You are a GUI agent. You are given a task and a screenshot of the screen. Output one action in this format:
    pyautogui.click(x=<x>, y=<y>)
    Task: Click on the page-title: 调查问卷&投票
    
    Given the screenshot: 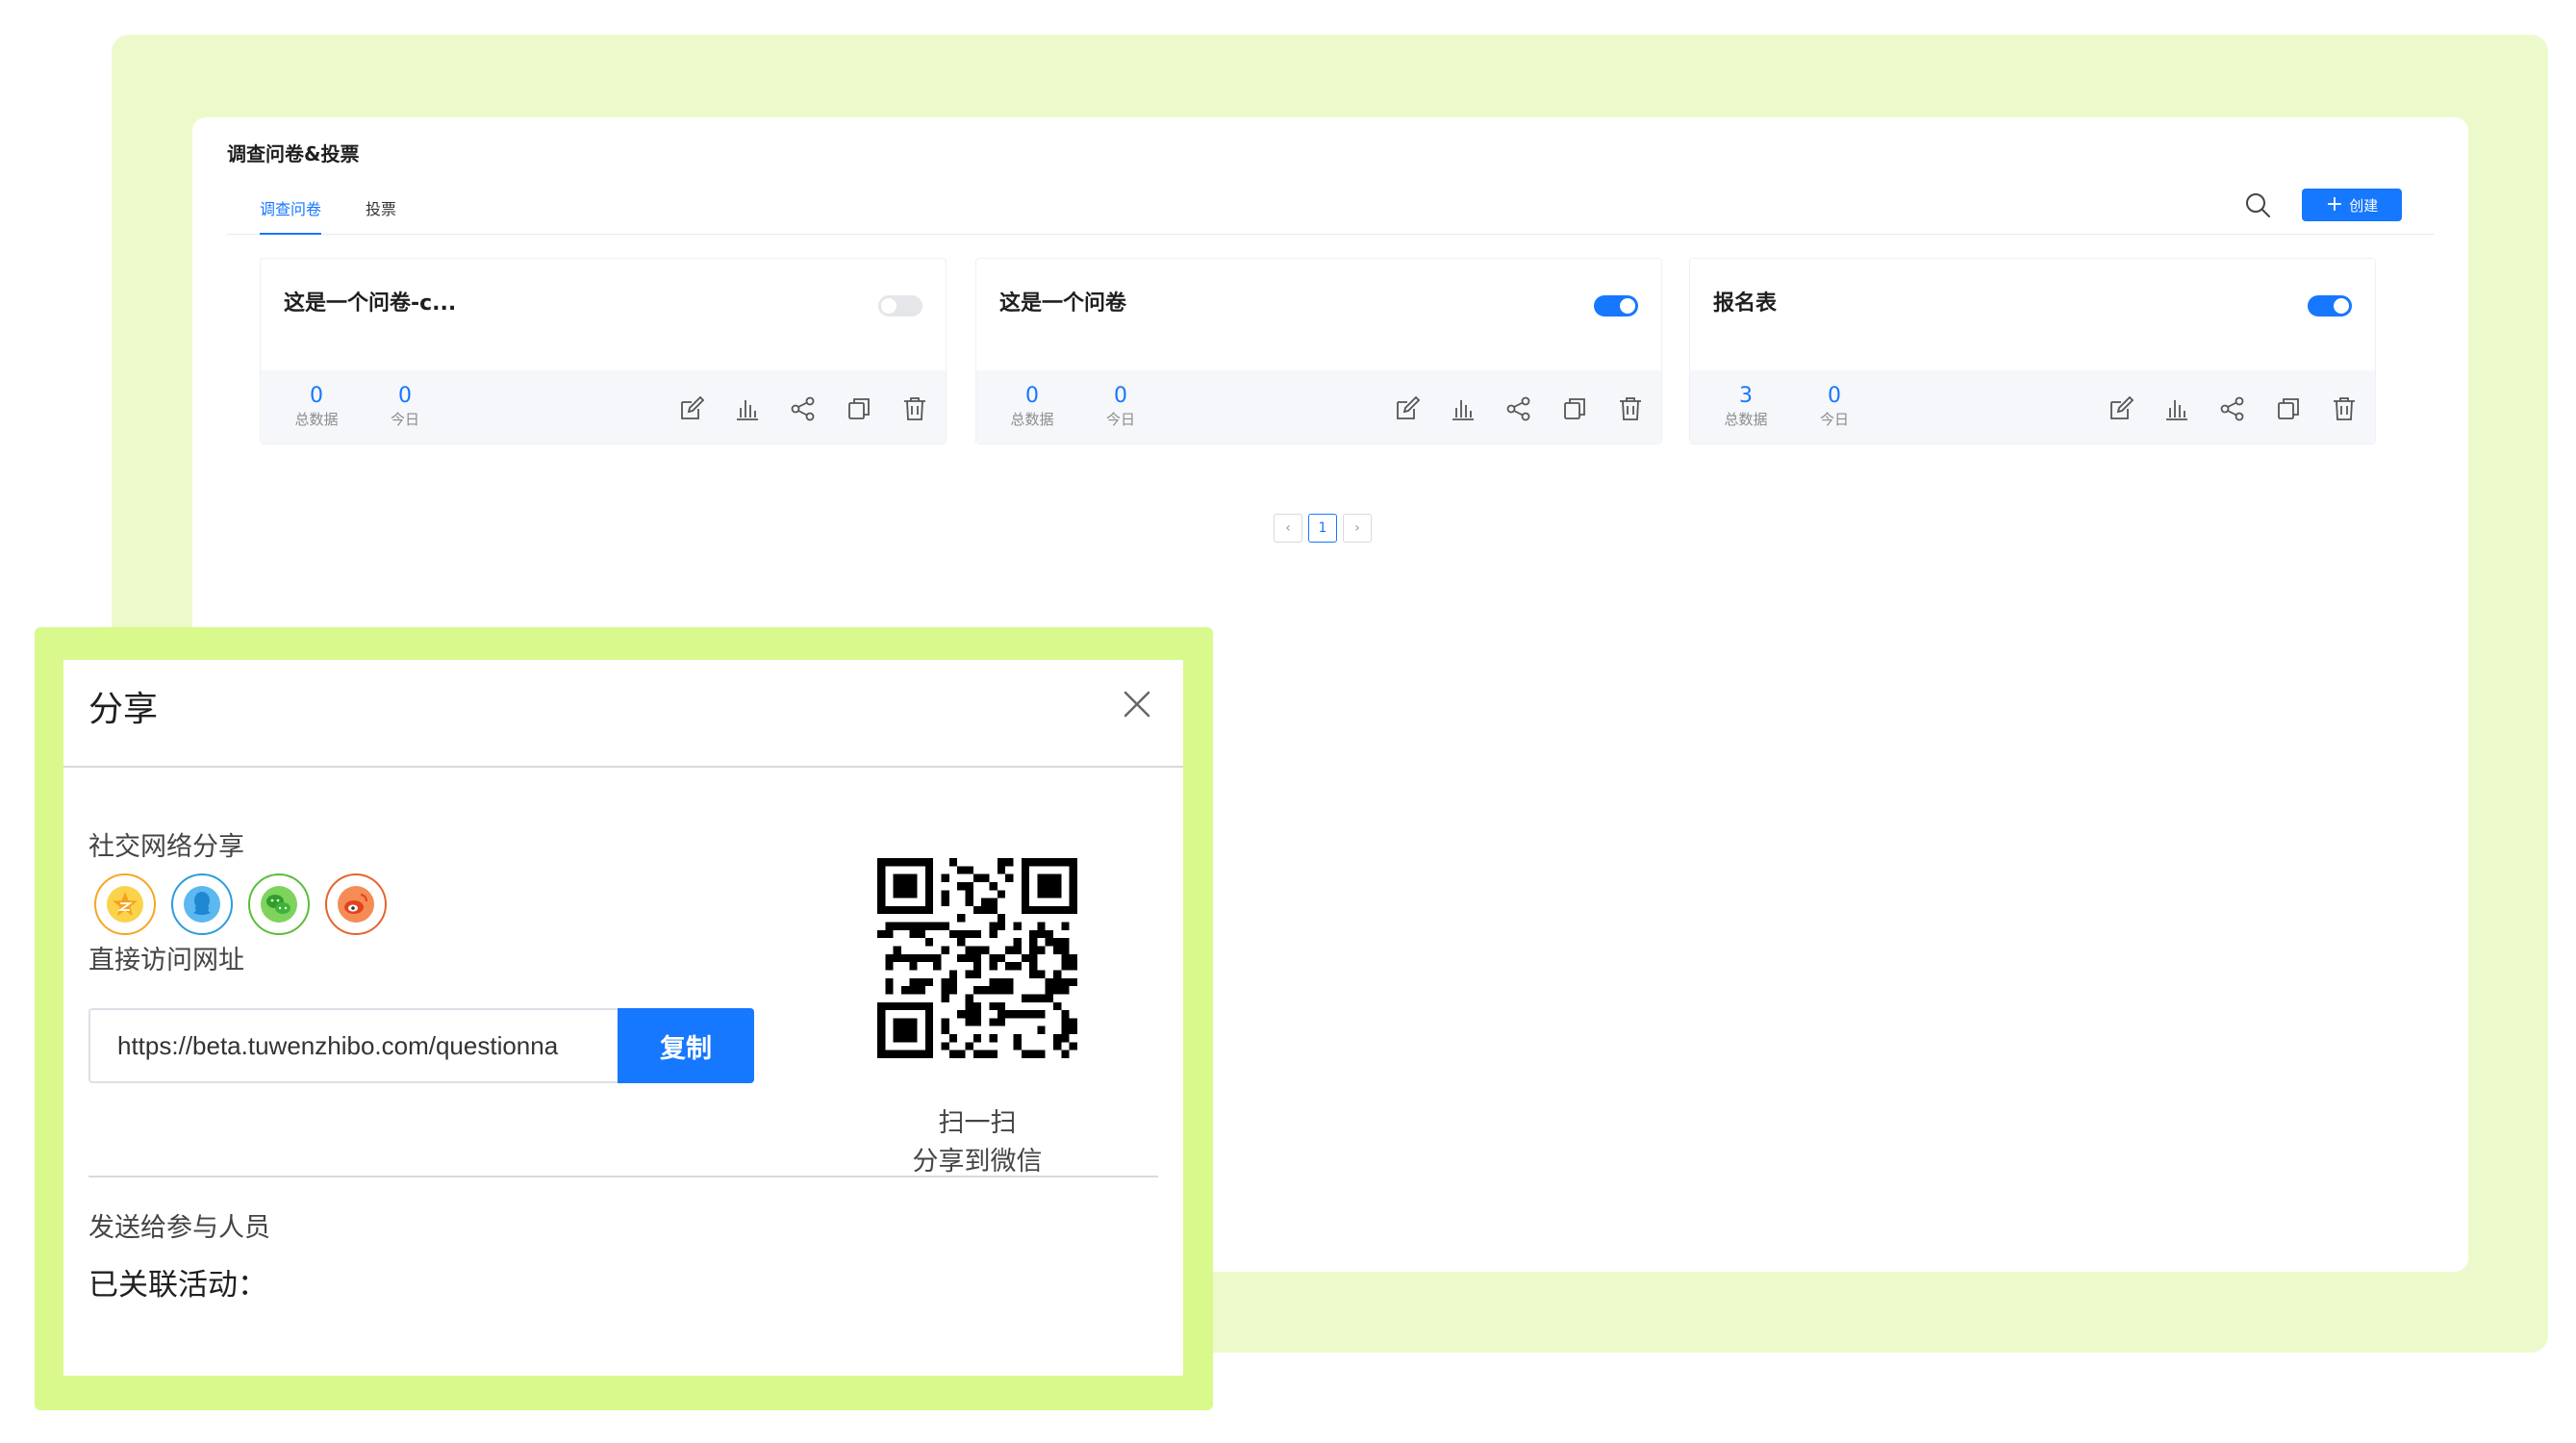 What is the action you would take?
    pyautogui.click(x=293, y=153)
    